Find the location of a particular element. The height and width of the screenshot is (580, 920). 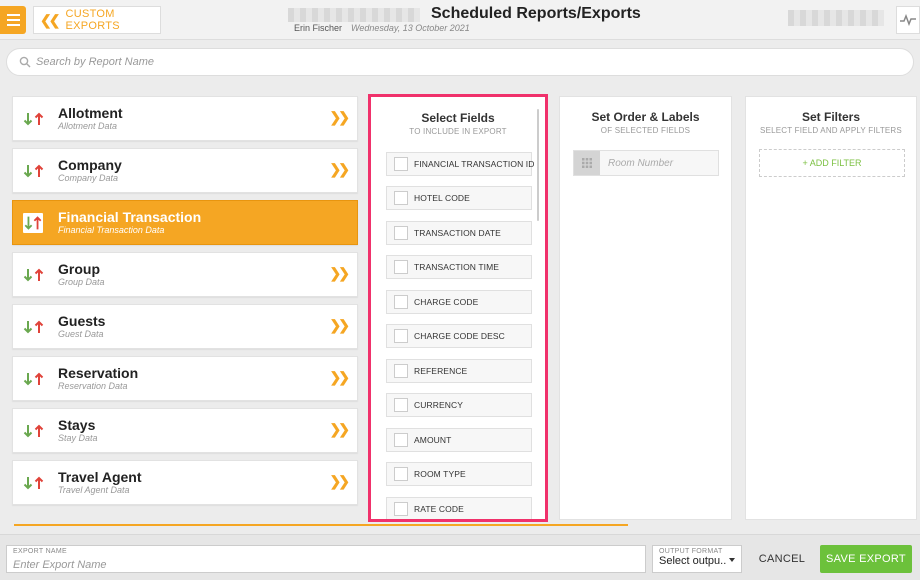

field-option: FINANCIAL TRANSACTION ID is located at coordinates (460, 164).